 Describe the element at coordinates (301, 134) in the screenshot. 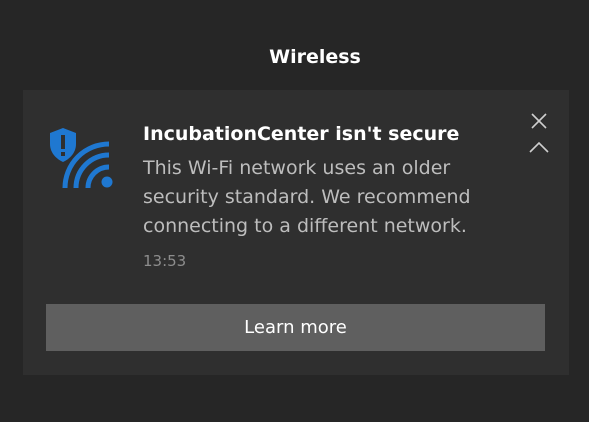

I see `notification-title: IncubationCenter isn't secure` at that location.